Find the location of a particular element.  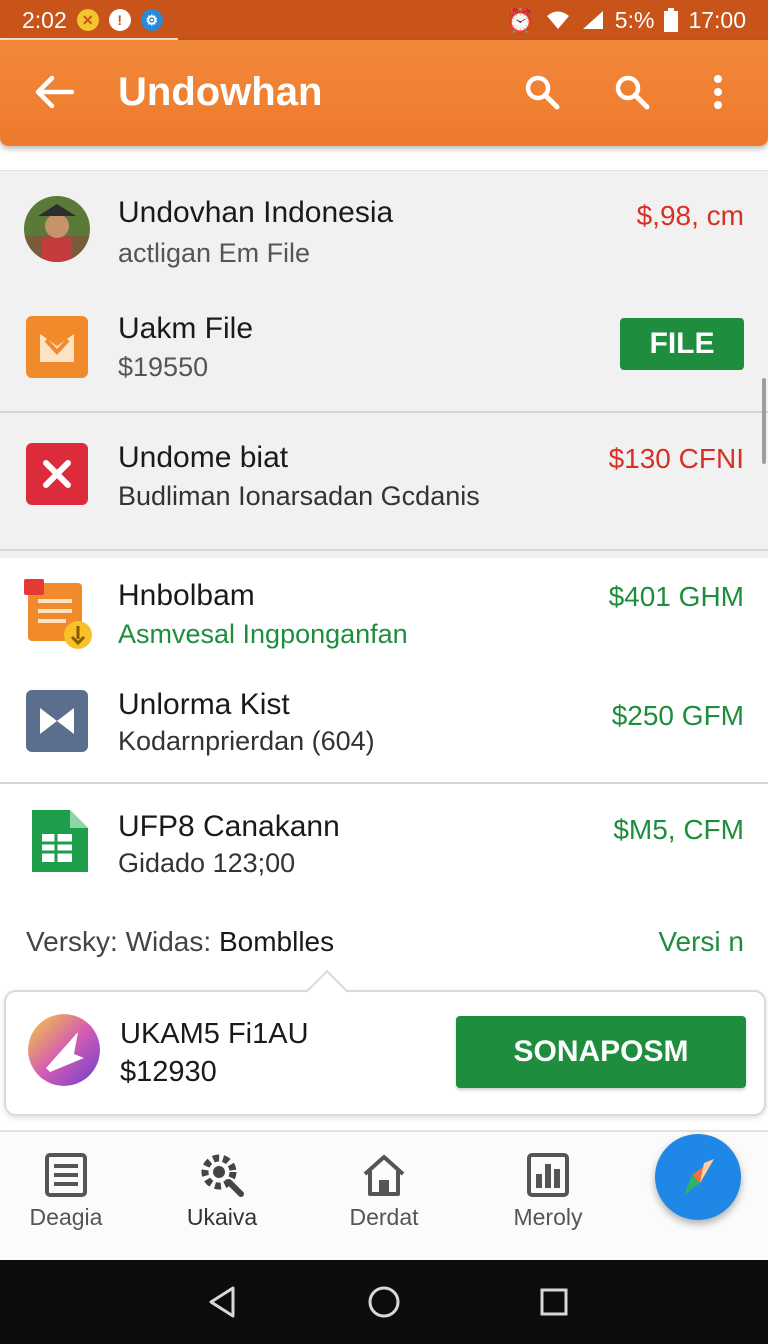

avatar is located at coordinates (57, 229).